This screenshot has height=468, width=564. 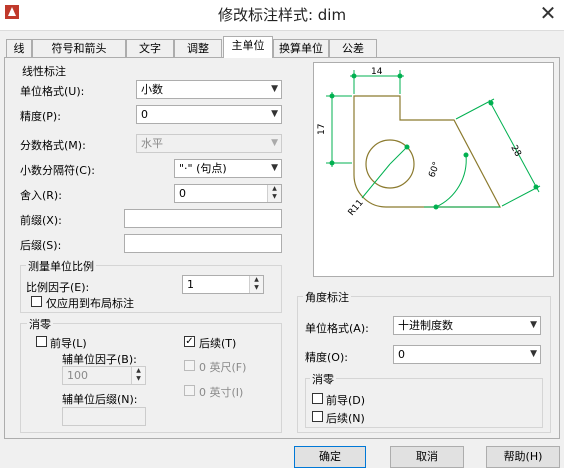 I want to click on prefix-input, so click(x=203, y=218).